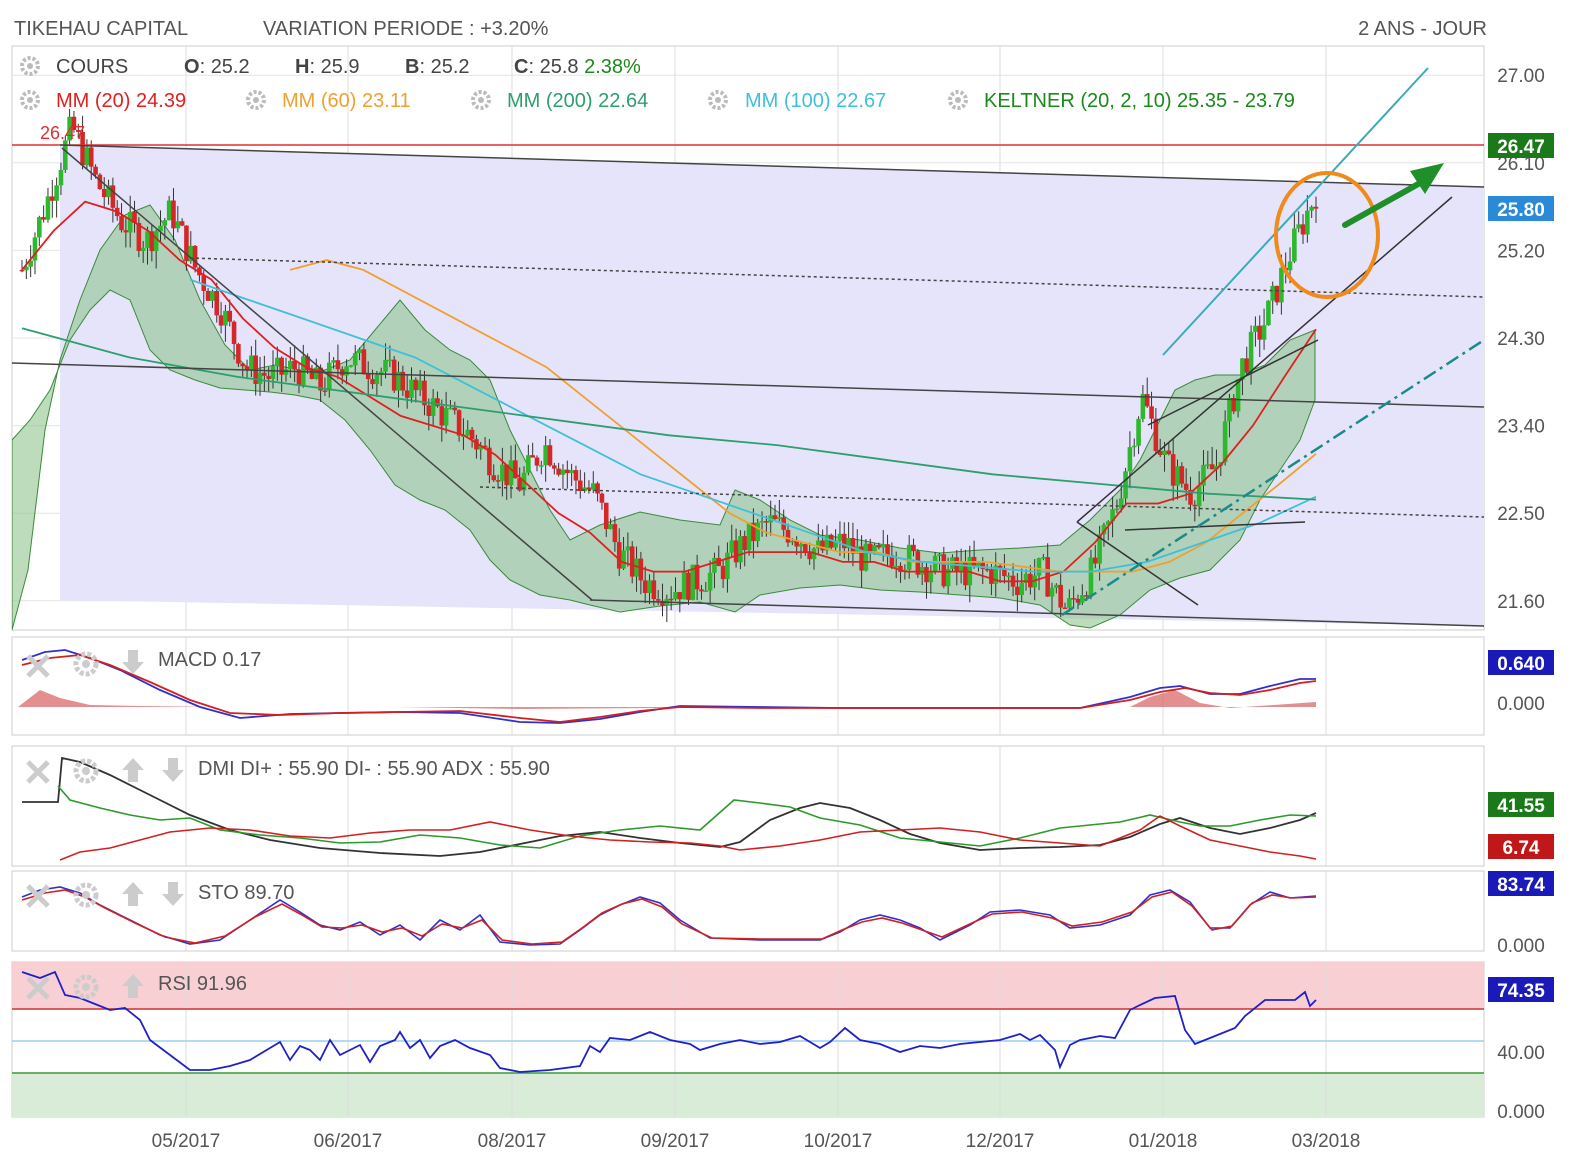 Image resolution: width=1586 pixels, height=1168 pixels. I want to click on svg-text: B: 25.2, so click(437, 67).